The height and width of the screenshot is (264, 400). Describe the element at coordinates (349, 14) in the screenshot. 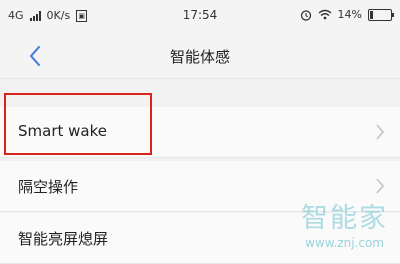

I see `battery-percent: 14%` at that location.